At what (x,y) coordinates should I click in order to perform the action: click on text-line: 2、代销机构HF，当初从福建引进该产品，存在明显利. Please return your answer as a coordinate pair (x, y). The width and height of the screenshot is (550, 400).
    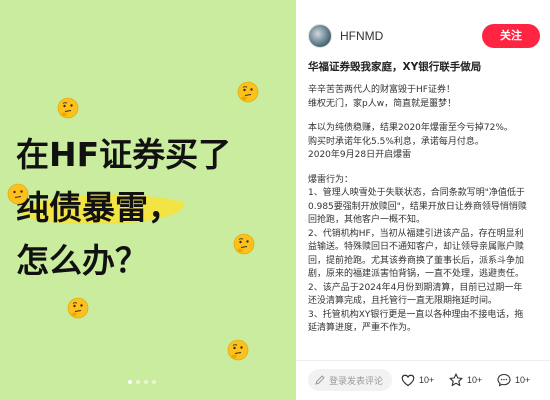
    Looking at the image, I should click on (416, 233).